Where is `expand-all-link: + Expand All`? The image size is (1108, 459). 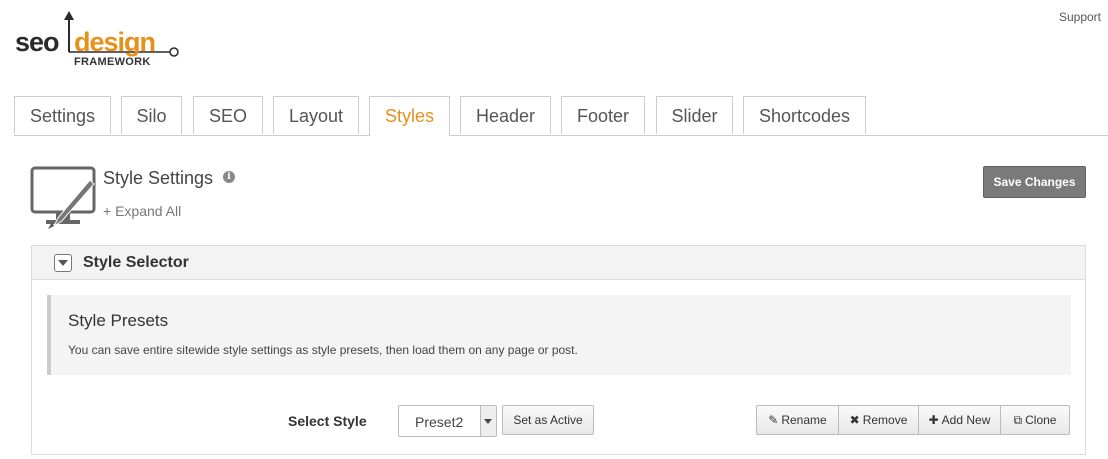
expand-all-link: + Expand All is located at coordinates (142, 211).